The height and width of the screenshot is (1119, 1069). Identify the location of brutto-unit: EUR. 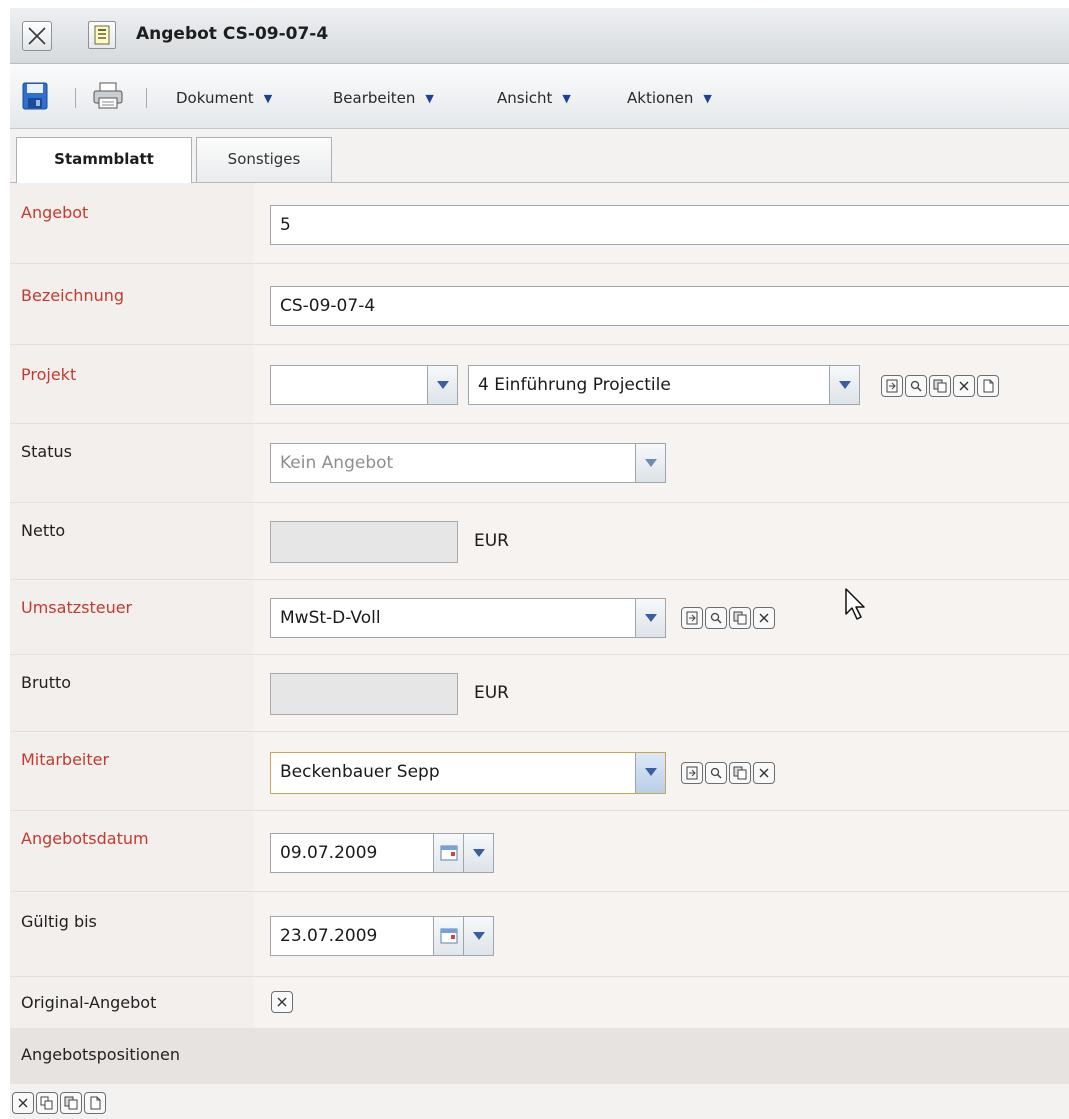
(491, 693).